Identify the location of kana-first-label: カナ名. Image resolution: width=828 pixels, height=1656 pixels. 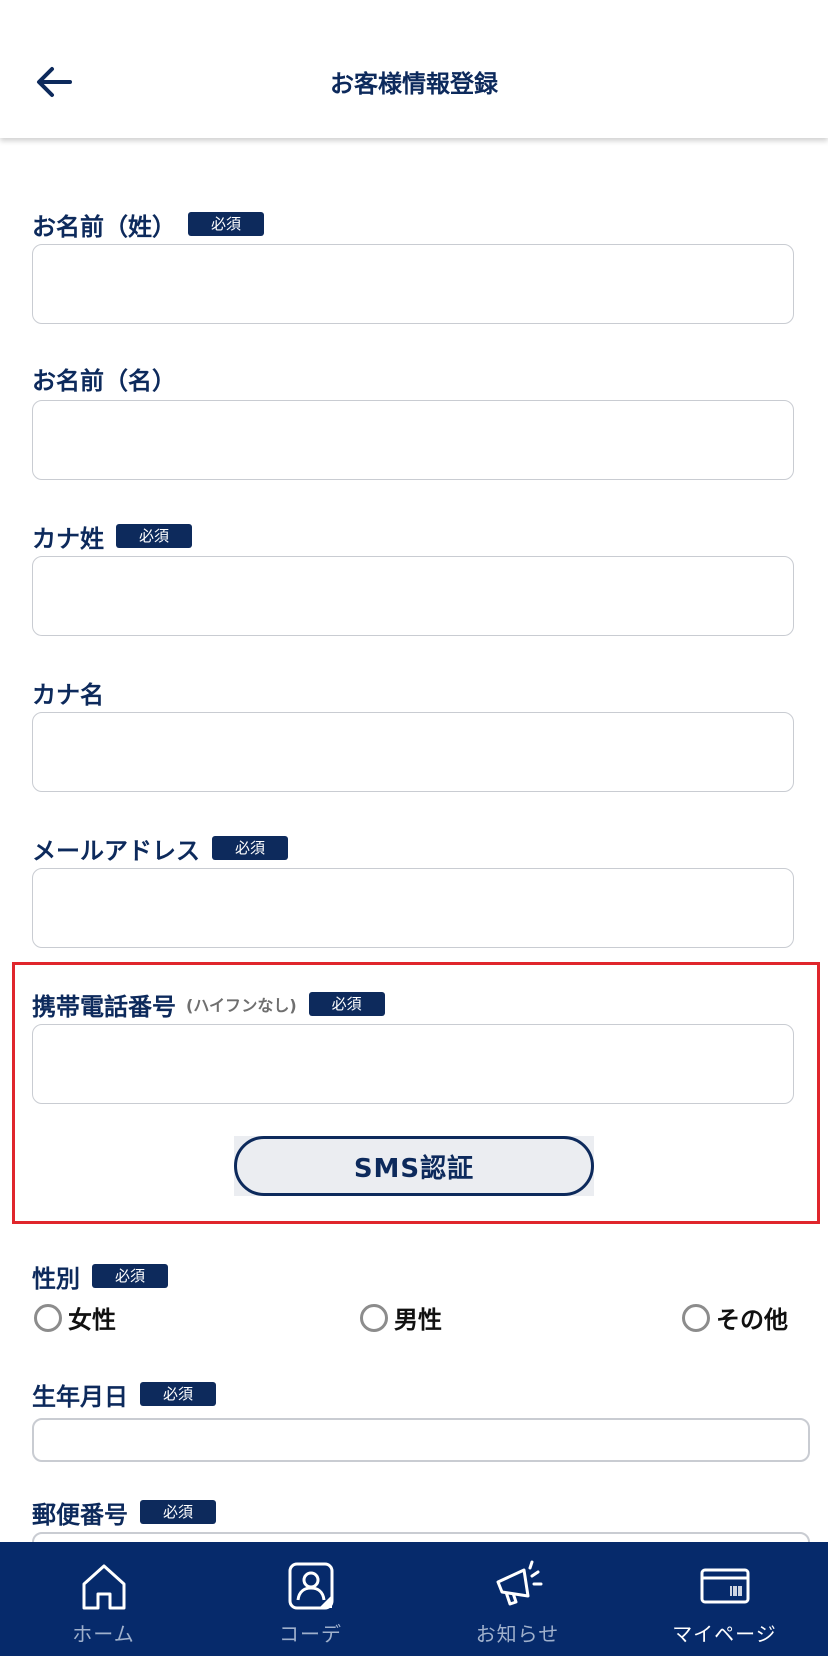
(68, 694).